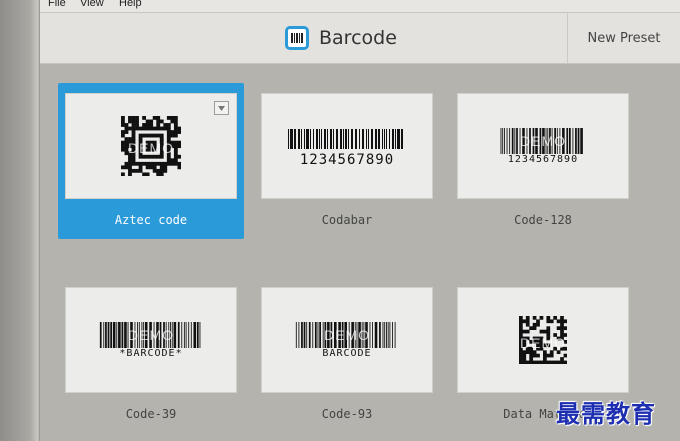 This screenshot has width=680, height=441. I want to click on chevron-down-icon, so click(221, 108).